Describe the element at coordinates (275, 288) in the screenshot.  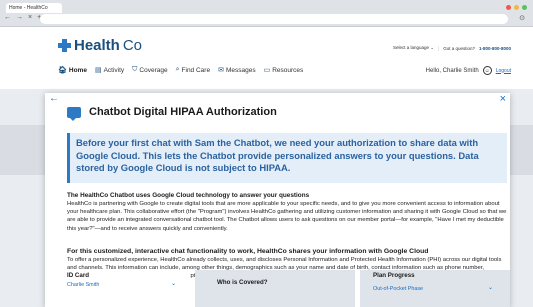
I see `covered-card: Who is Covered?` at that location.